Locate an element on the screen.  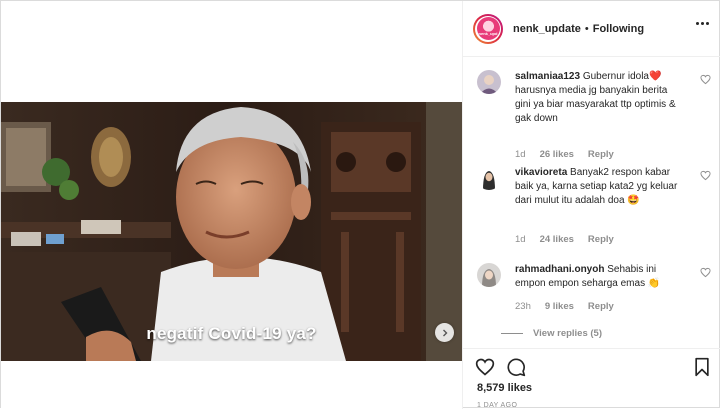
avatar-image: nenk_upd is located at coordinates (488, 28).